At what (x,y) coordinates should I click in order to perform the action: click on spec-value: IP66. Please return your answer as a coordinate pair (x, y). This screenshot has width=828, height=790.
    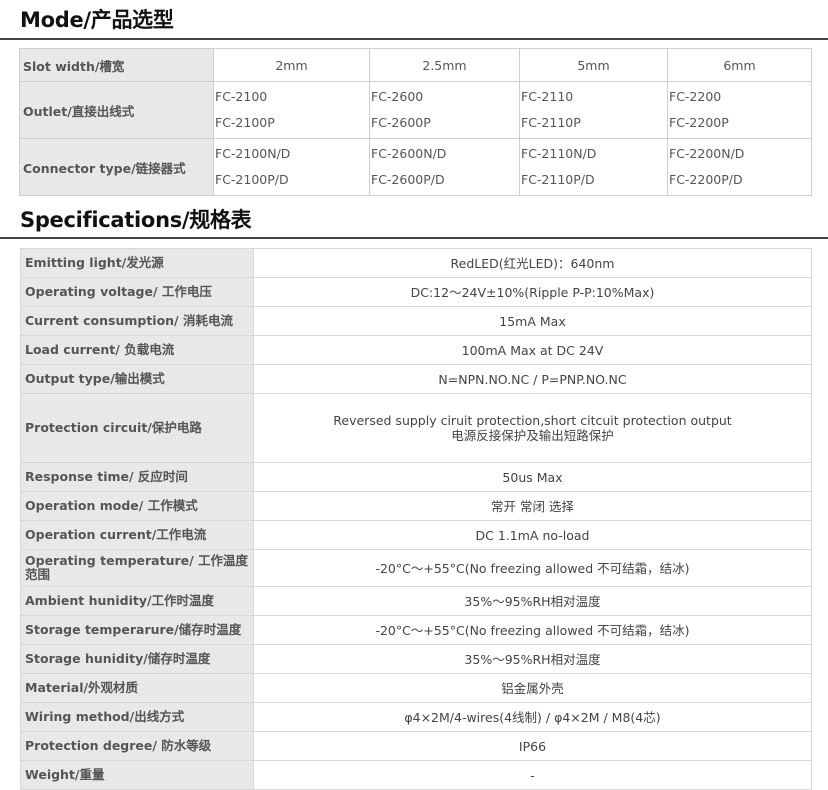
    Looking at the image, I should click on (532, 746).